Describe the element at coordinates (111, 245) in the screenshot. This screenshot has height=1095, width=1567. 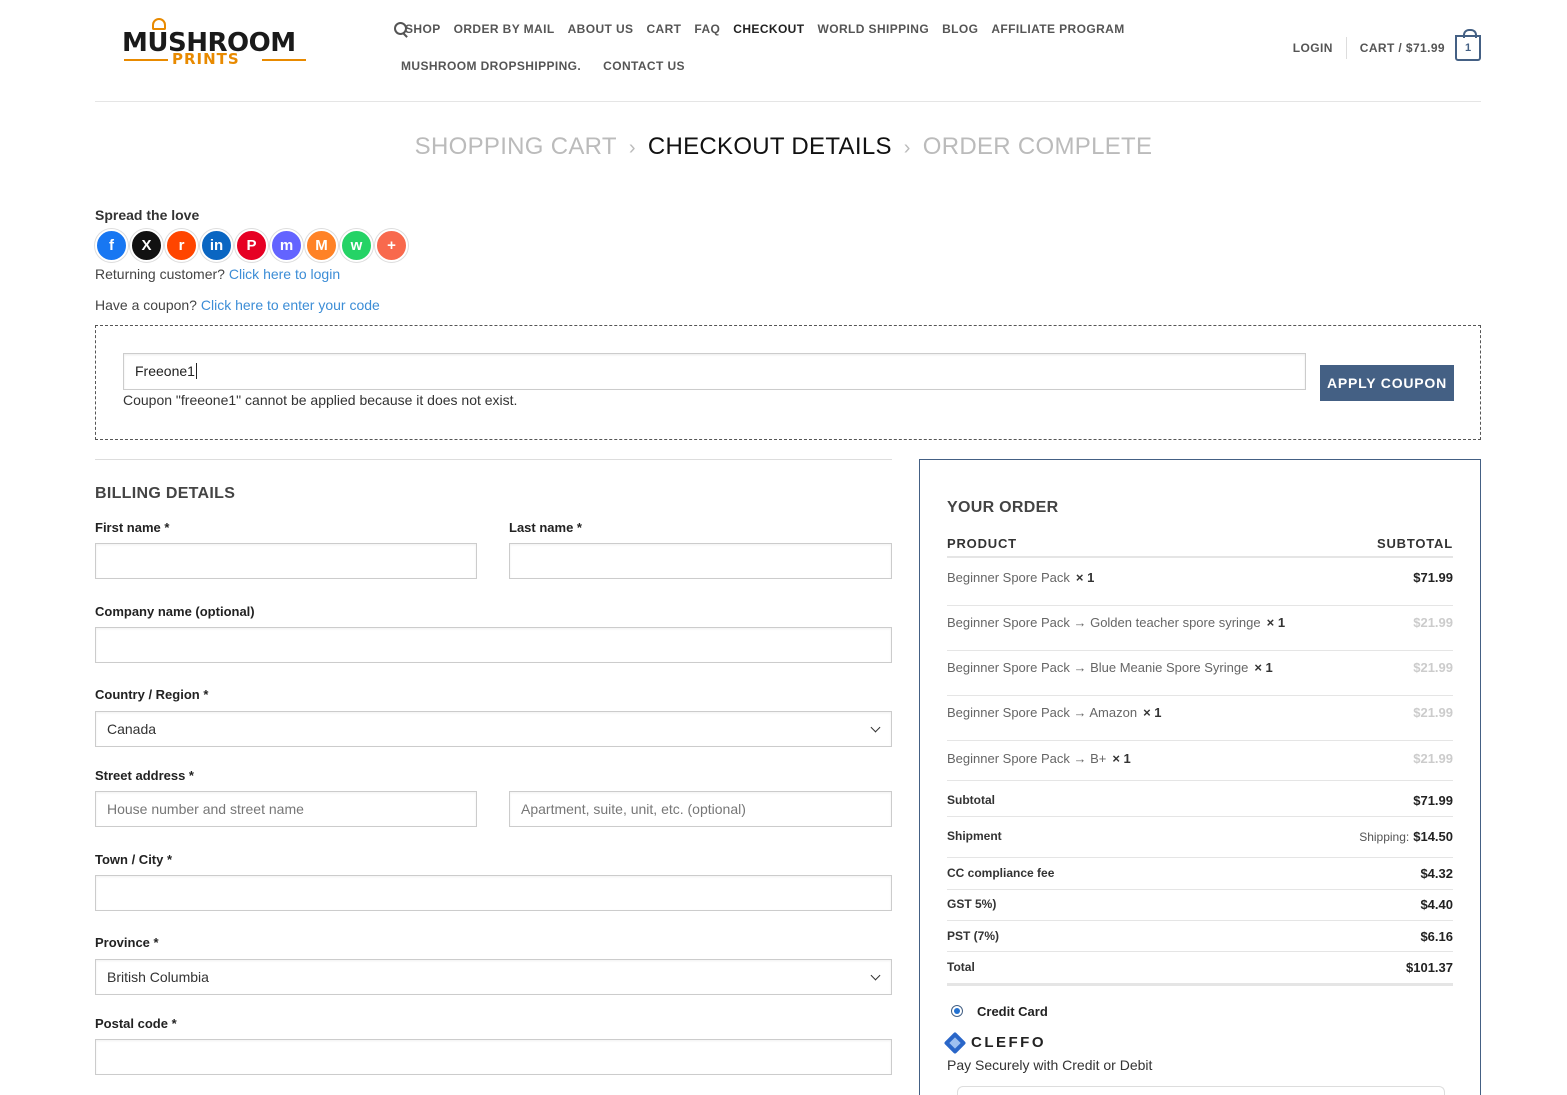
I see `facebook-icon: f` at that location.